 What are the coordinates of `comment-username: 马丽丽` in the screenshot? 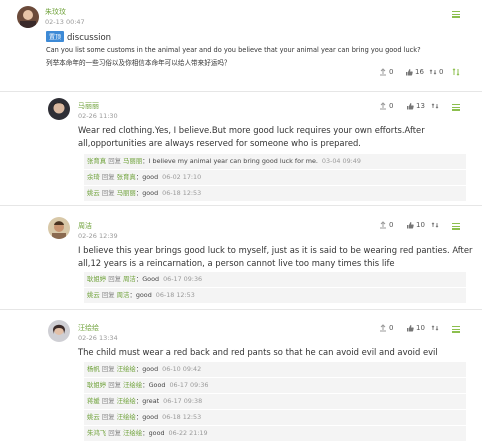 It's located at (88, 106).